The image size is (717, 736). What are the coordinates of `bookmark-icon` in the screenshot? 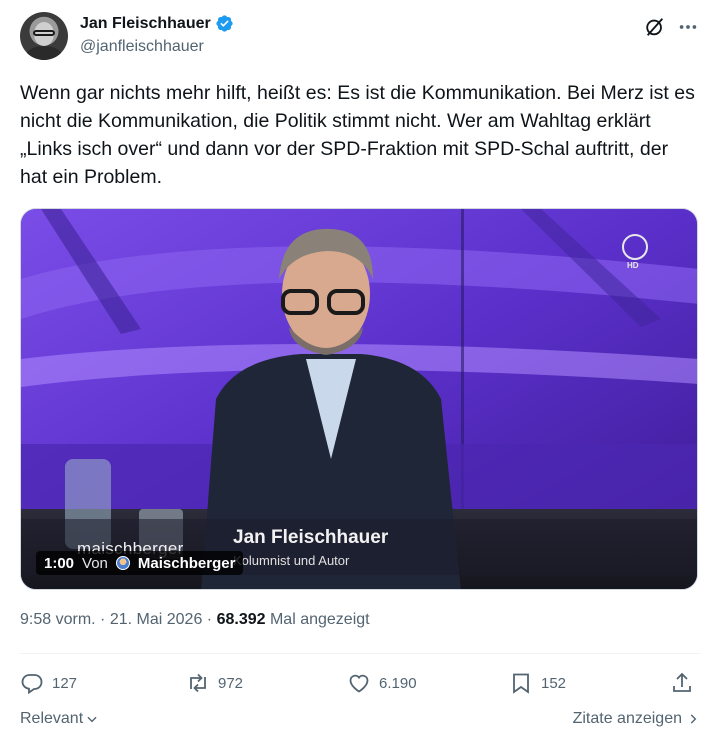 It's located at (521, 683).